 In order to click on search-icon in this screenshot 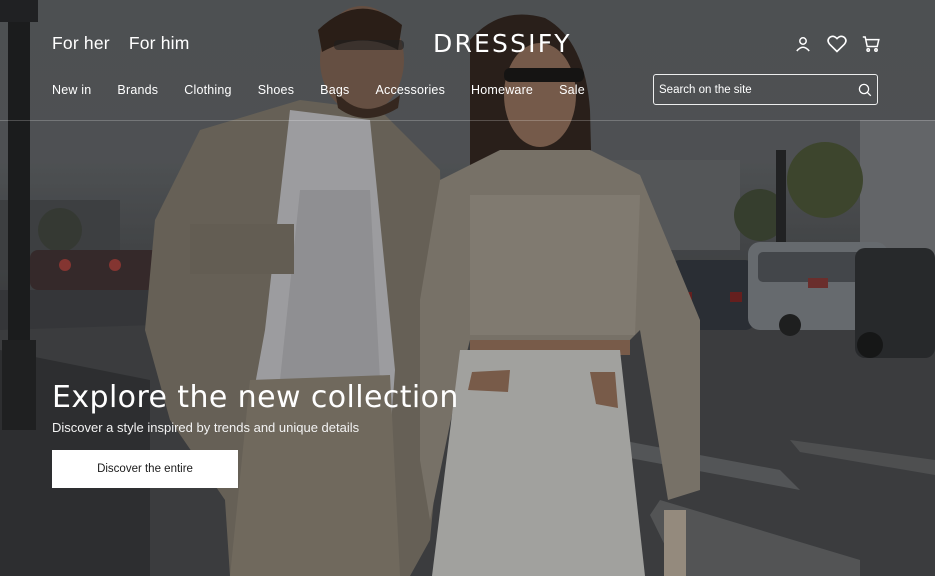, I will do `click(865, 90)`.